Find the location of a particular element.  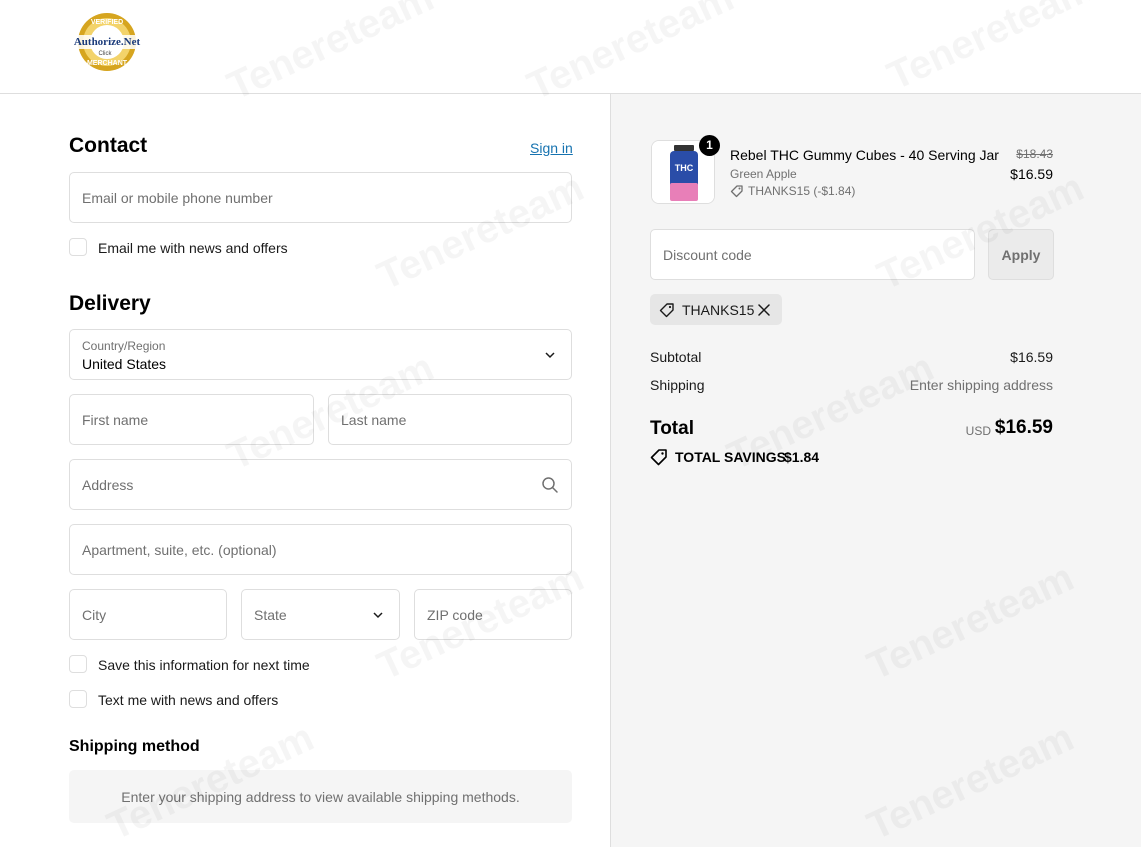

remove-discount-icon is located at coordinates (764, 310).